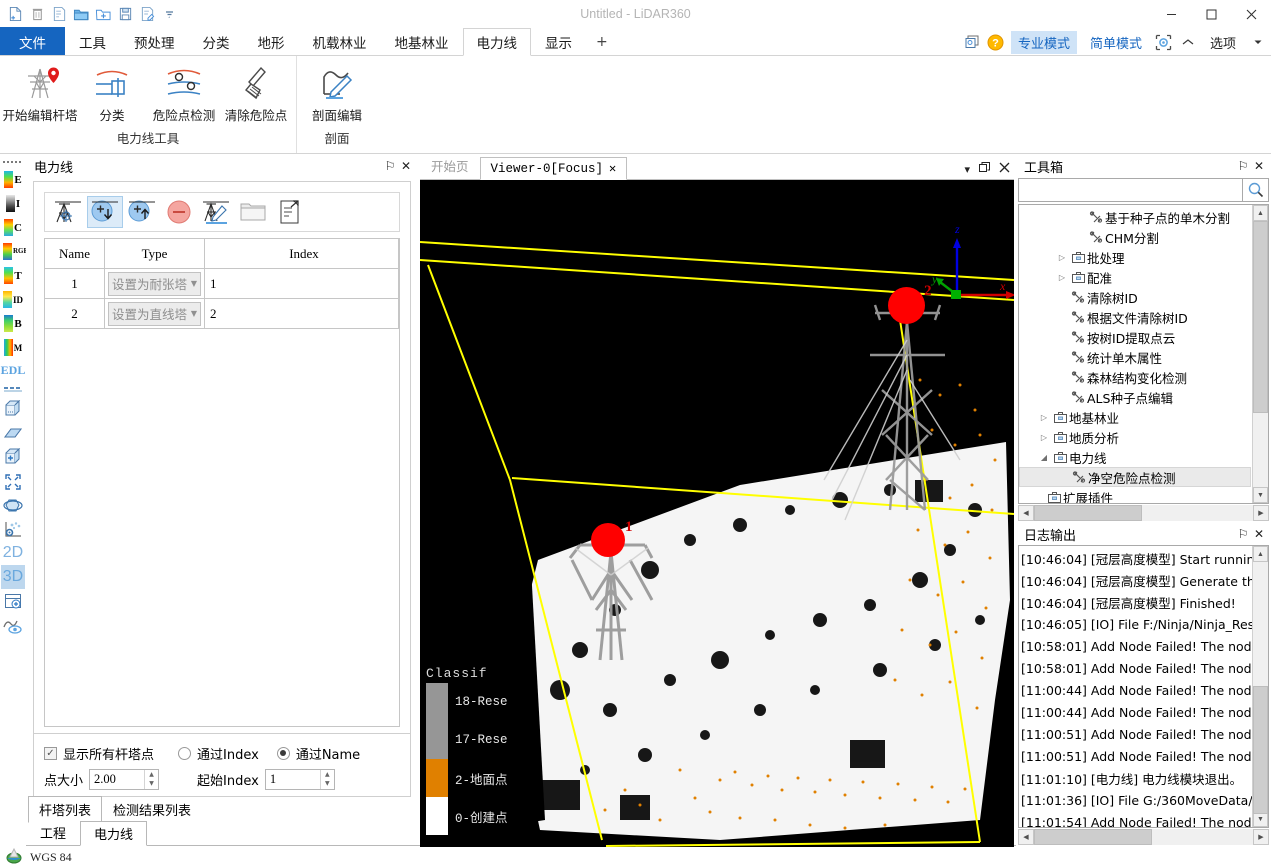  What do you see at coordinates (185, 753) in the screenshot?
I see `by-index-radio` at bounding box center [185, 753].